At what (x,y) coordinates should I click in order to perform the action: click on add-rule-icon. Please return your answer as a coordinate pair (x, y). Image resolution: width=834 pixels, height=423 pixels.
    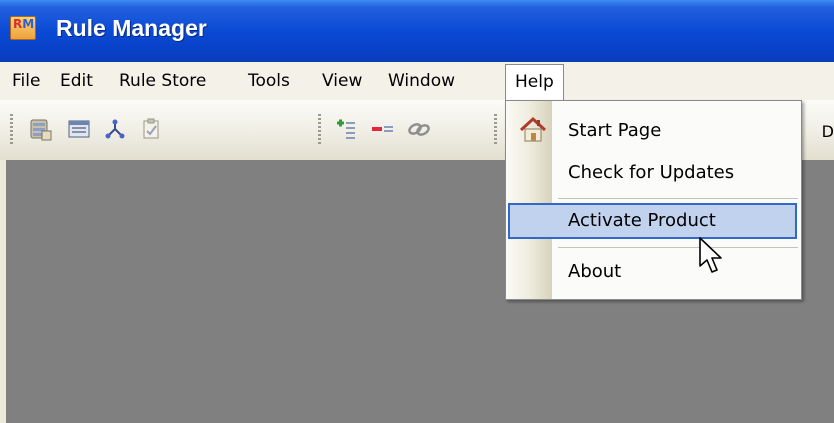
    Looking at the image, I should click on (347, 129).